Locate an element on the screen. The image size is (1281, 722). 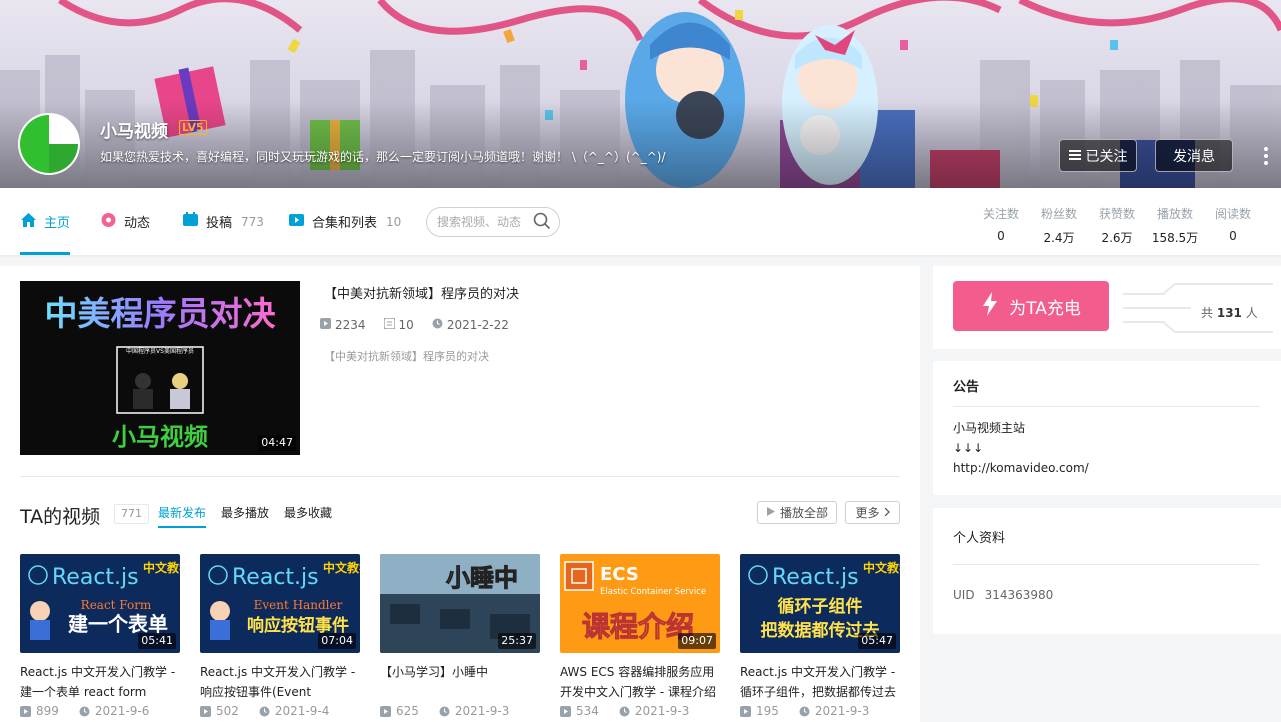
info-title: 个人资料 is located at coordinates (979, 538).